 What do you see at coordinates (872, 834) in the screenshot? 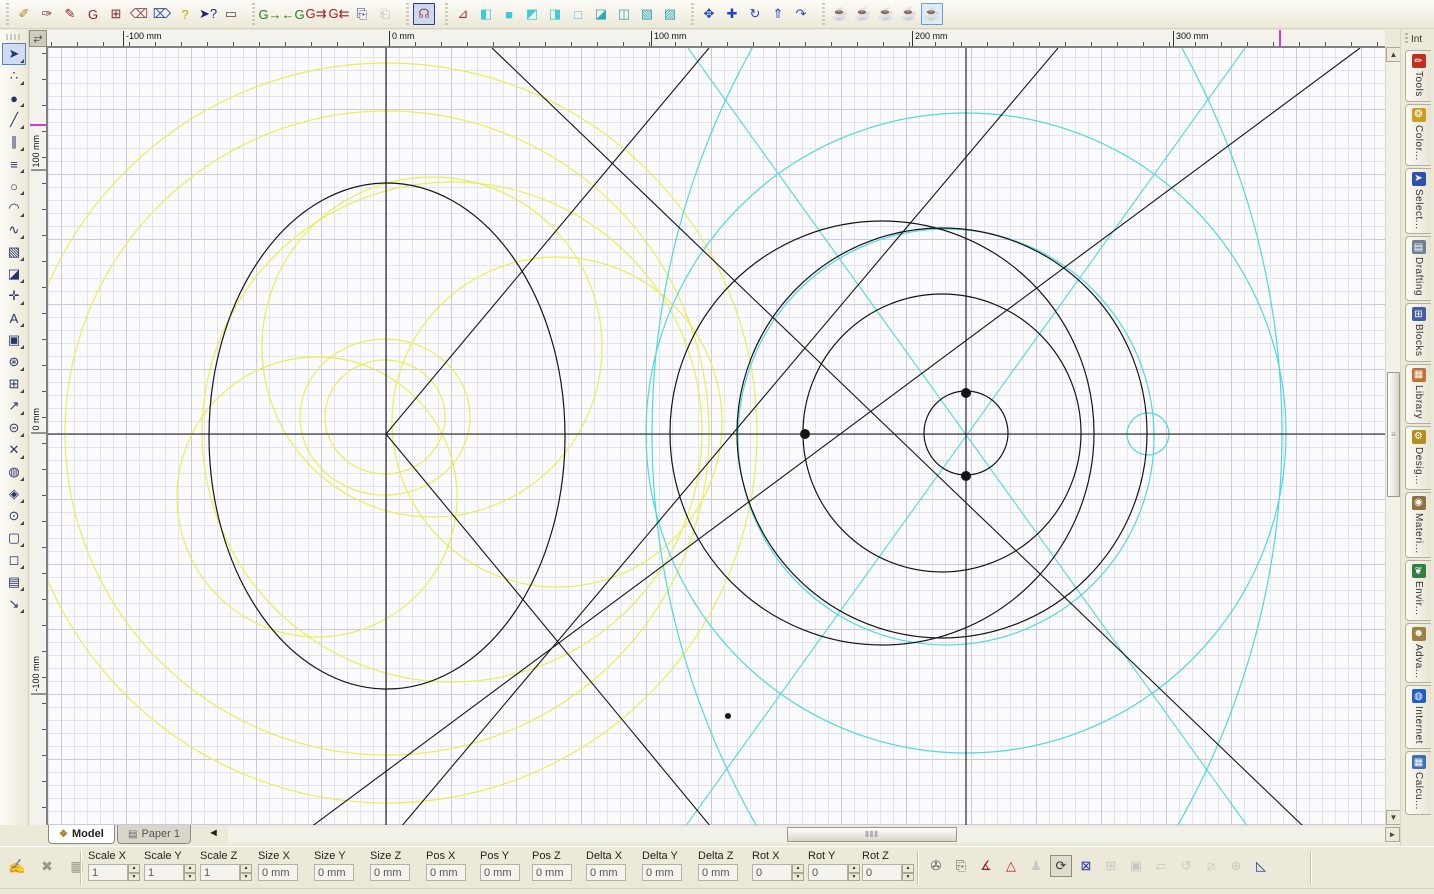
I see `horizontal-scroll-thumb: ⦀⦀⦀` at bounding box center [872, 834].